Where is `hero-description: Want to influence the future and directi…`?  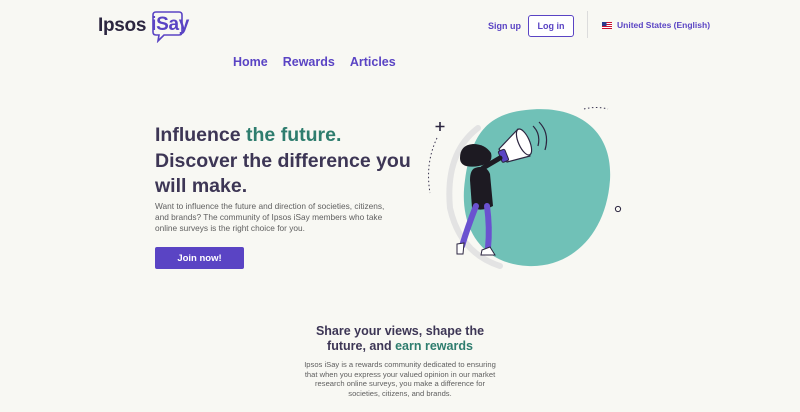 hero-description: Want to influence the future and directi… is located at coordinates (270, 217).